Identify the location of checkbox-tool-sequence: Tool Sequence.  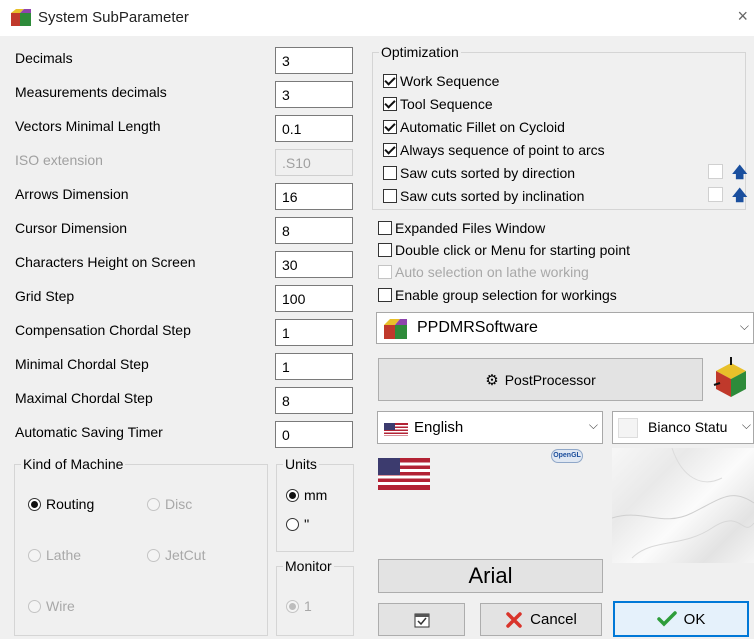
(438, 104).